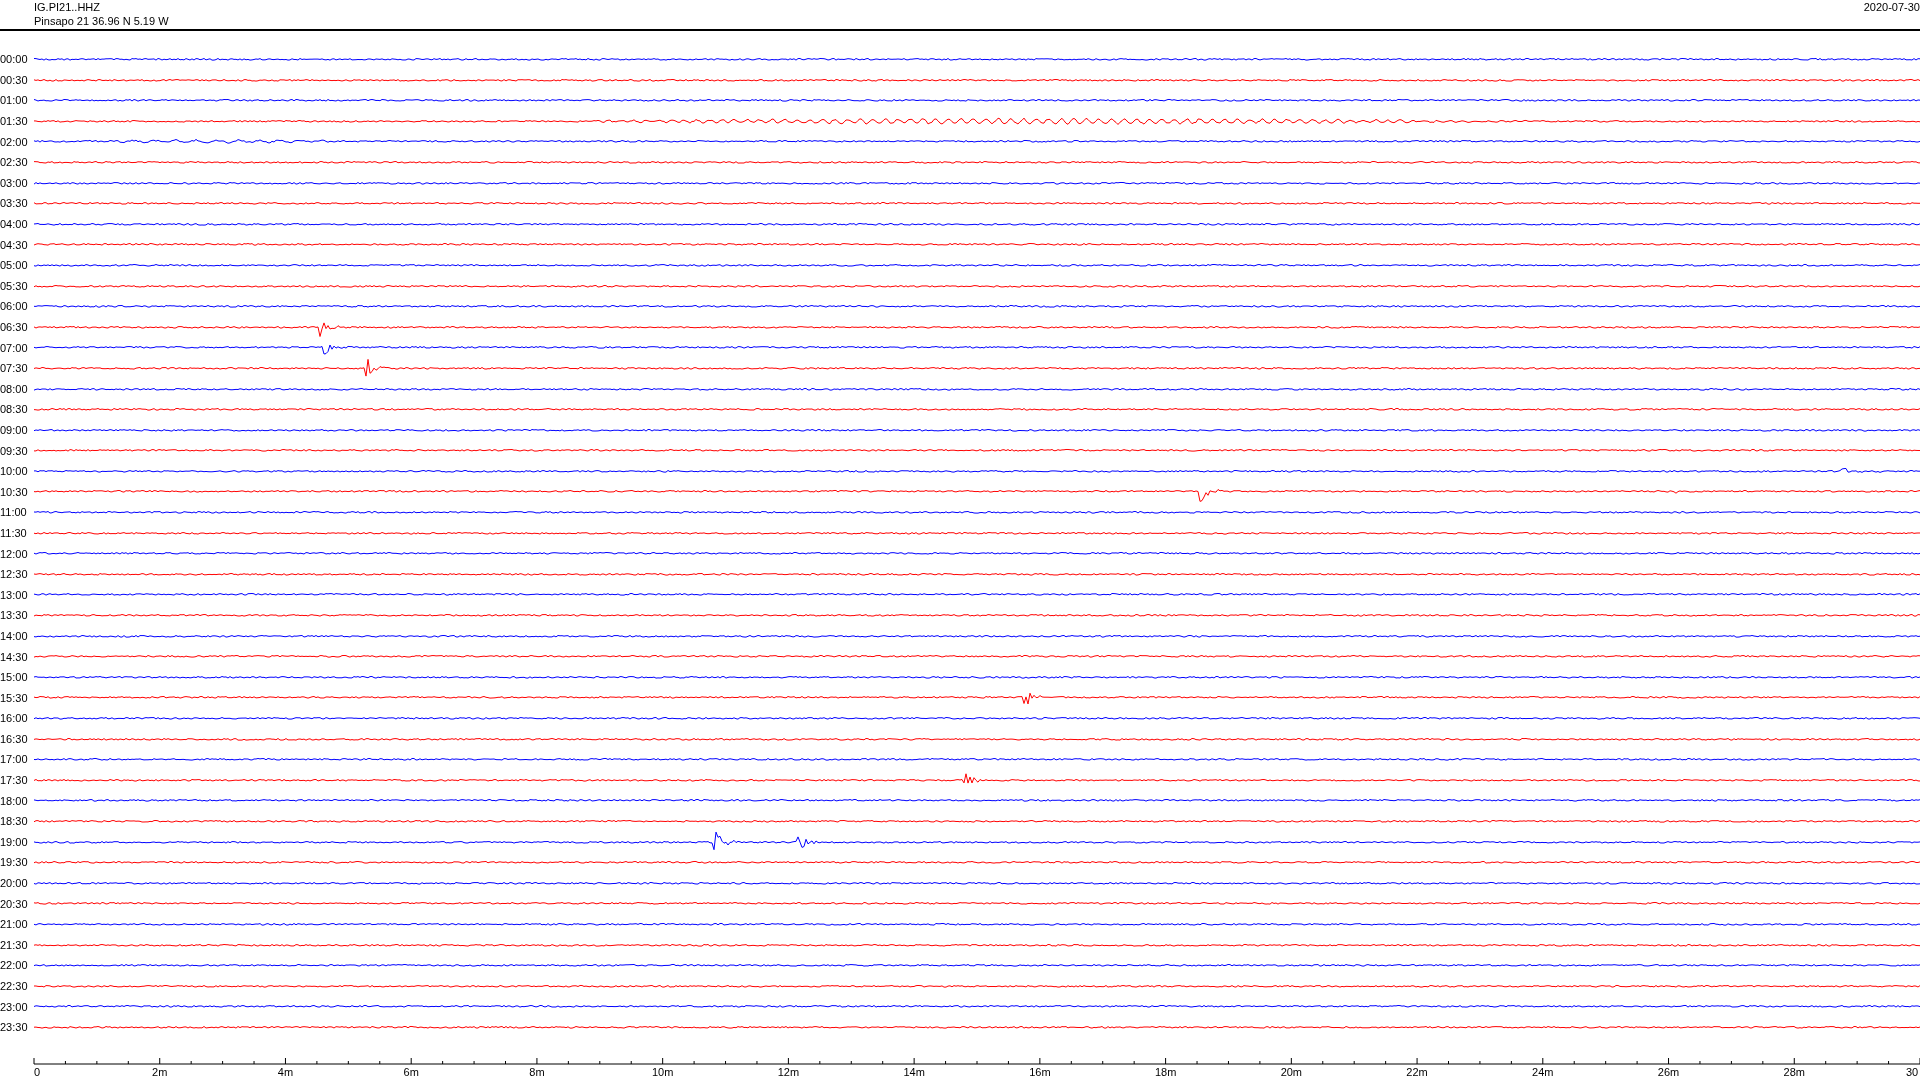 The height and width of the screenshot is (1080, 1920). What do you see at coordinates (1291, 1072) in the screenshot?
I see `axis-tick-label: 20m` at bounding box center [1291, 1072].